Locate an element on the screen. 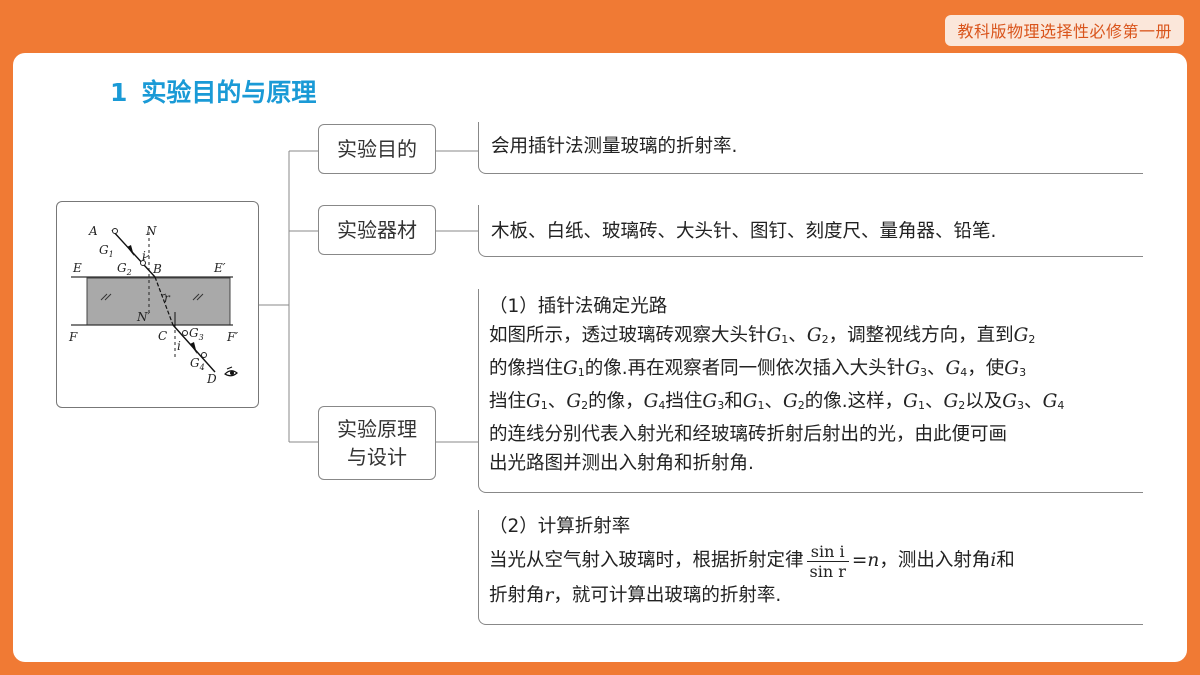 This screenshot has height=675, width=1200. pin-g4 is located at coordinates (204, 355).